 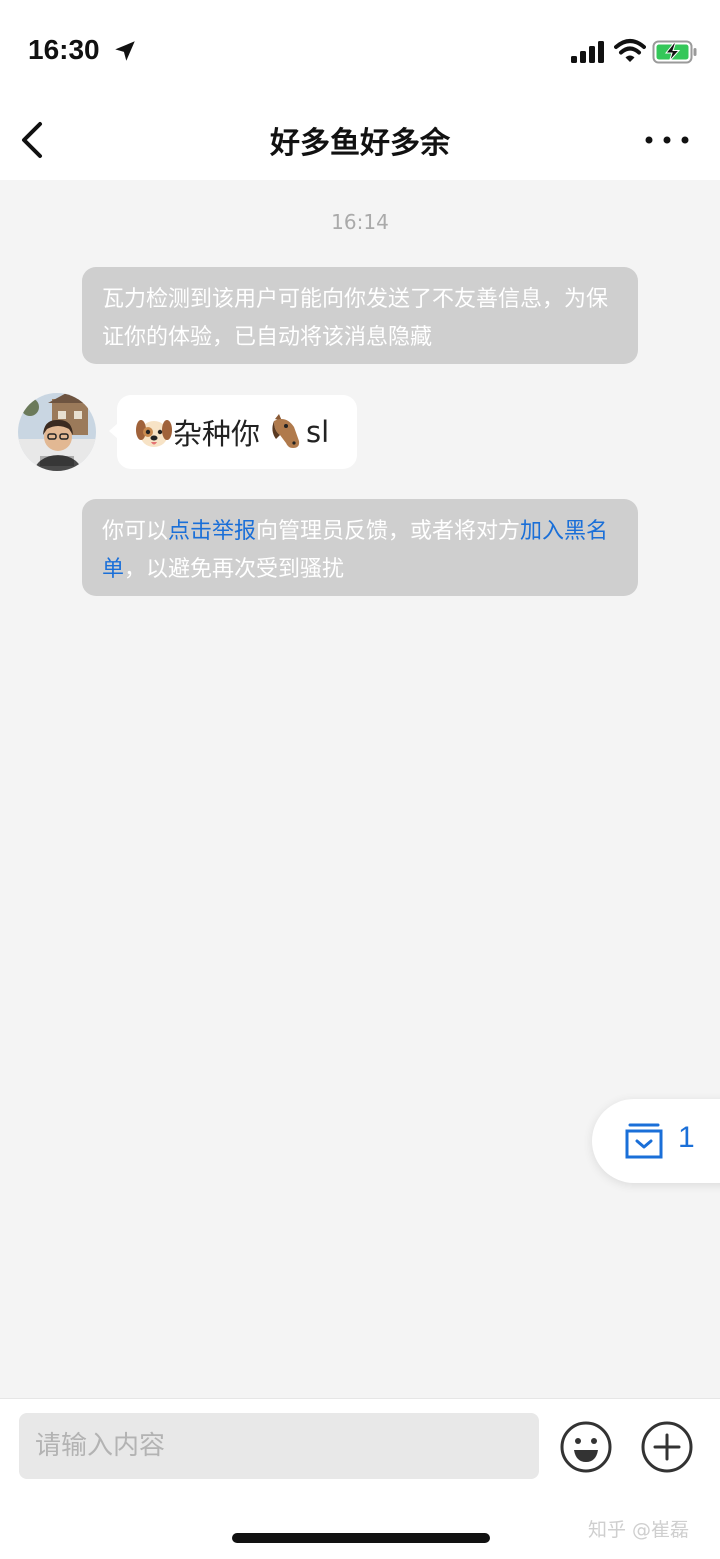 What do you see at coordinates (279, 1446) in the screenshot?
I see `message-input` at bounding box center [279, 1446].